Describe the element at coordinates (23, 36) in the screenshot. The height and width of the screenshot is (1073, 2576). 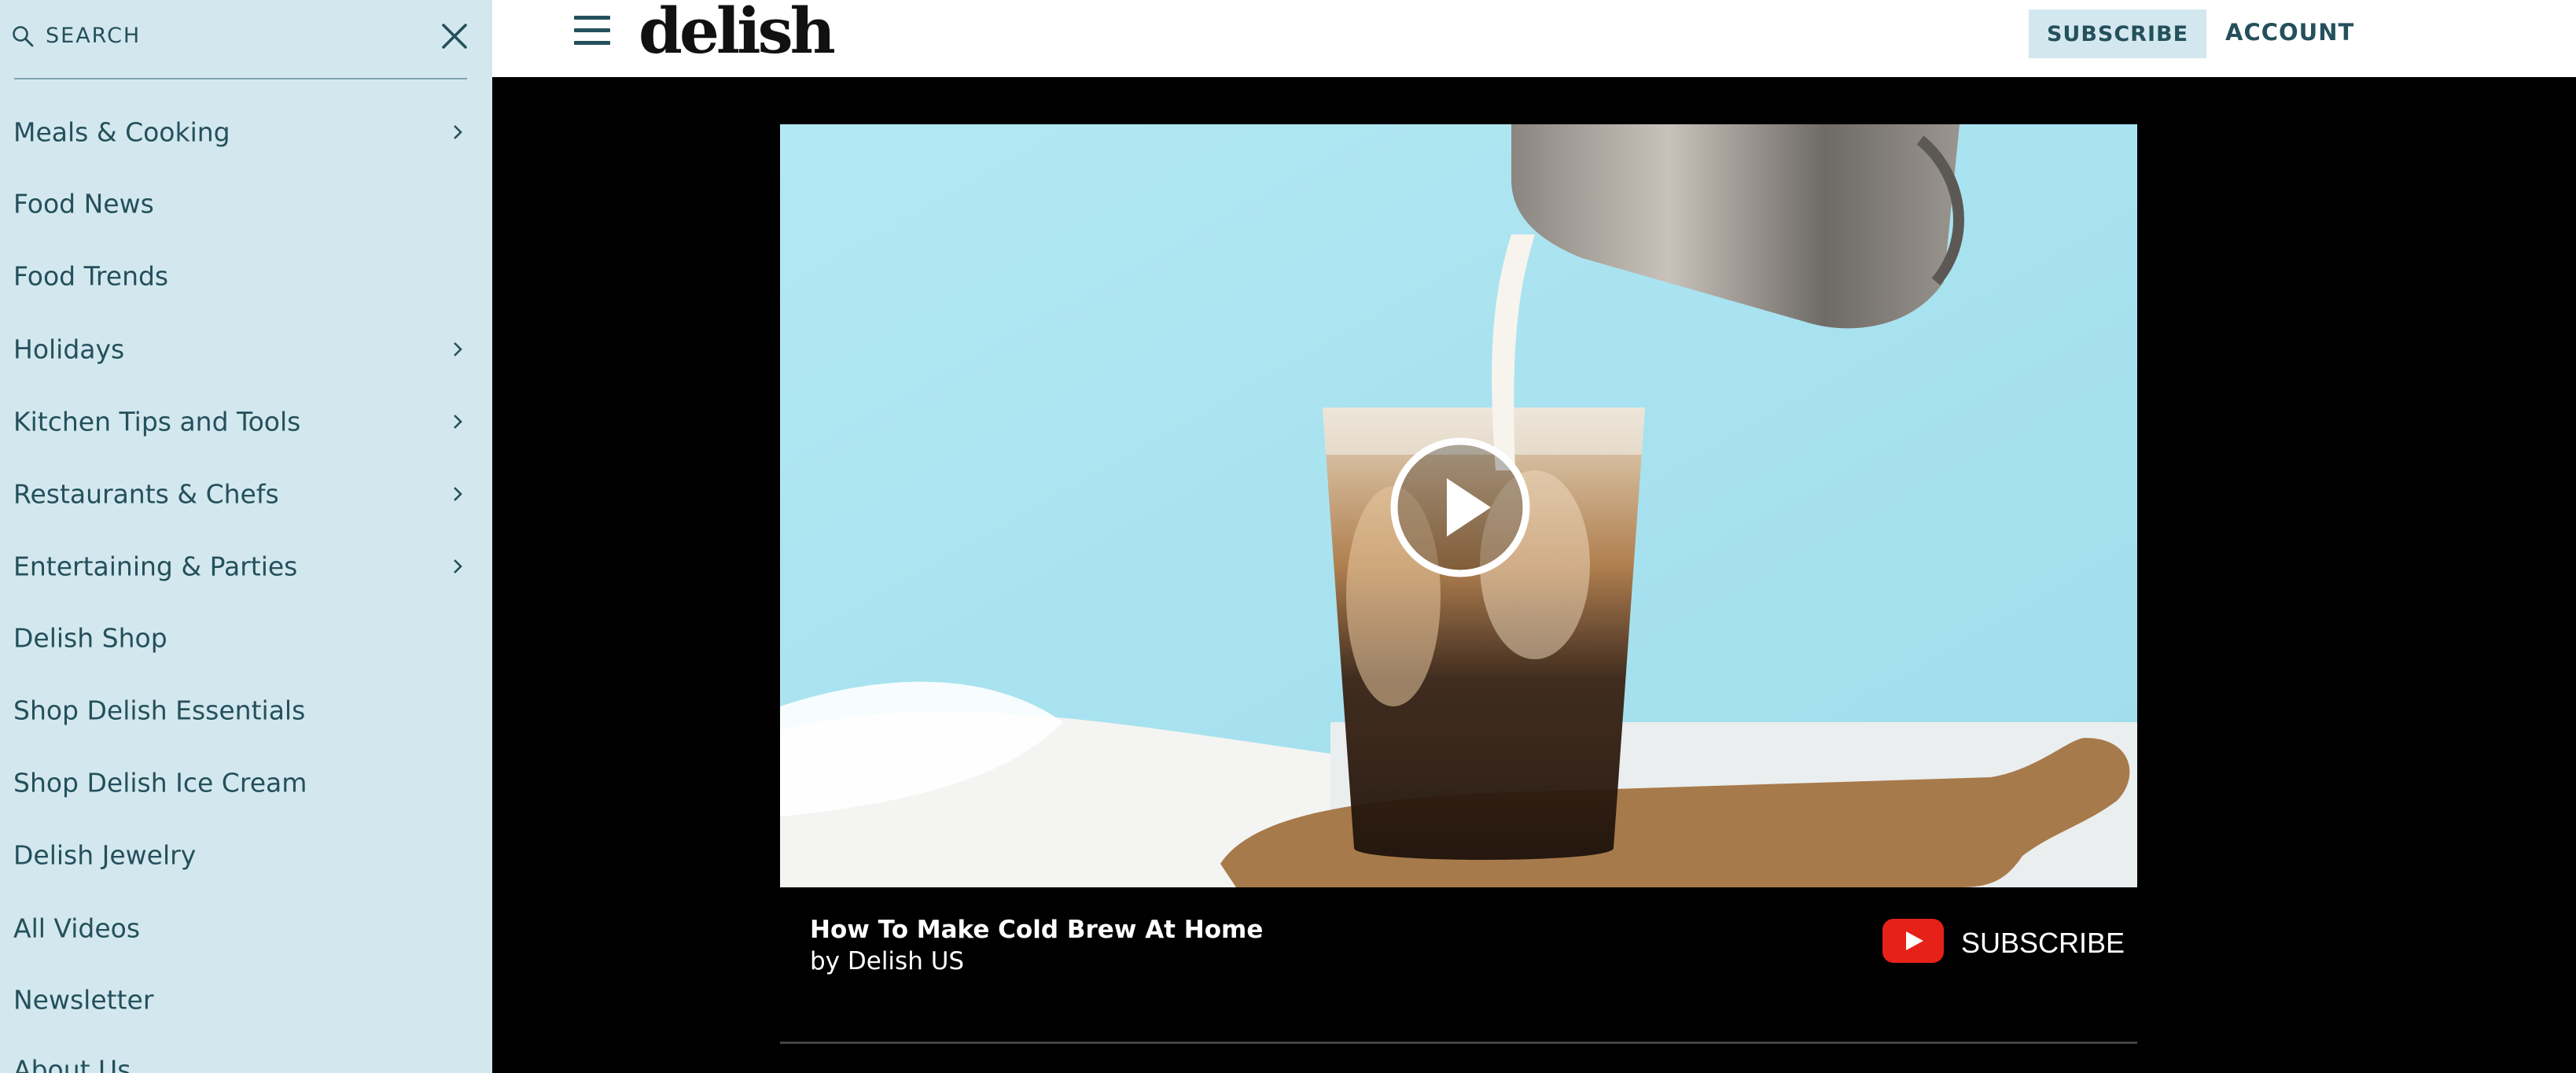
I see `search-icon` at that location.